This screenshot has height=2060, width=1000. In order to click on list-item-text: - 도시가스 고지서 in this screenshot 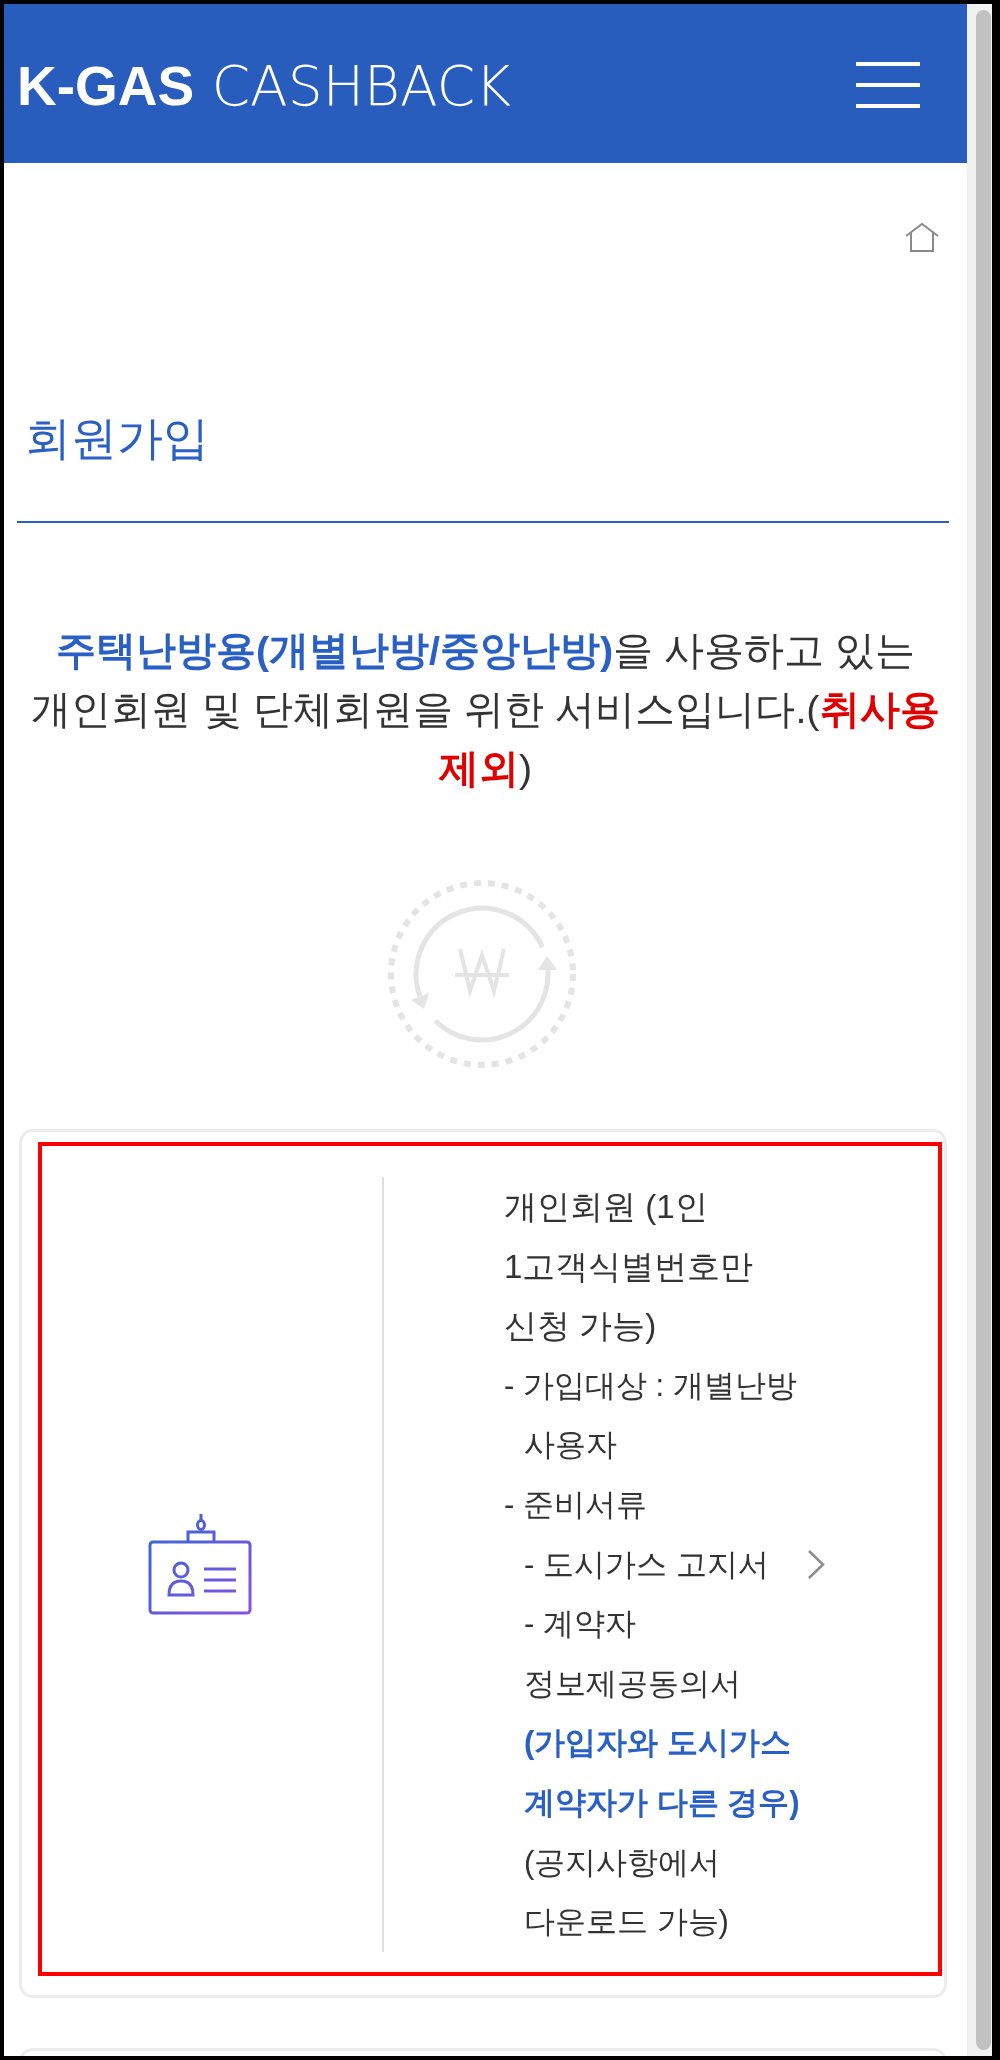, I will do `click(647, 1564)`.